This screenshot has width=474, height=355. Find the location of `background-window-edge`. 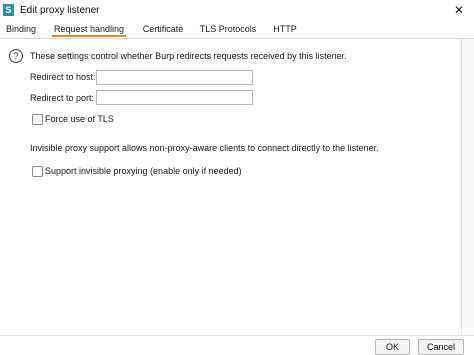

background-window-edge is located at coordinates (467, 187).